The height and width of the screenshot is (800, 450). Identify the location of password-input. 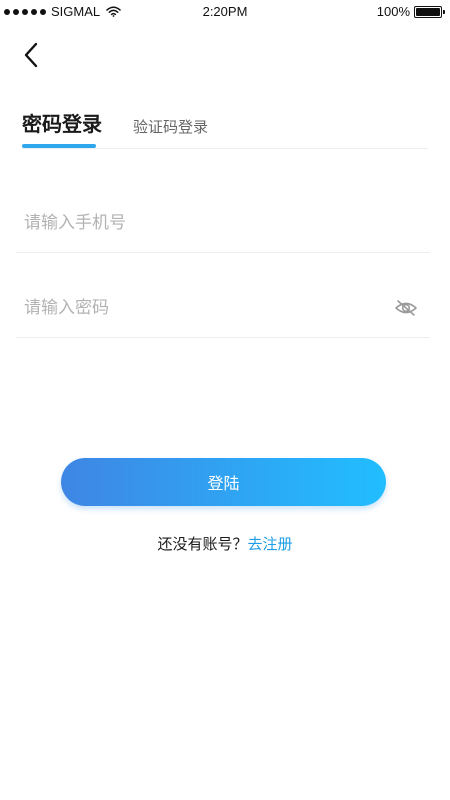
(204, 308).